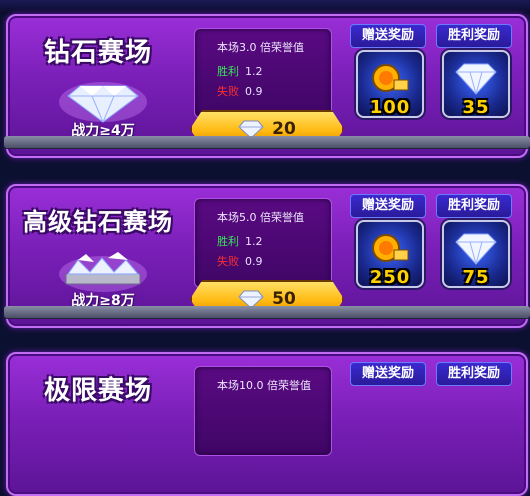  What do you see at coordinates (265, 7) in the screenshot?
I see `top-background-strip` at bounding box center [265, 7].